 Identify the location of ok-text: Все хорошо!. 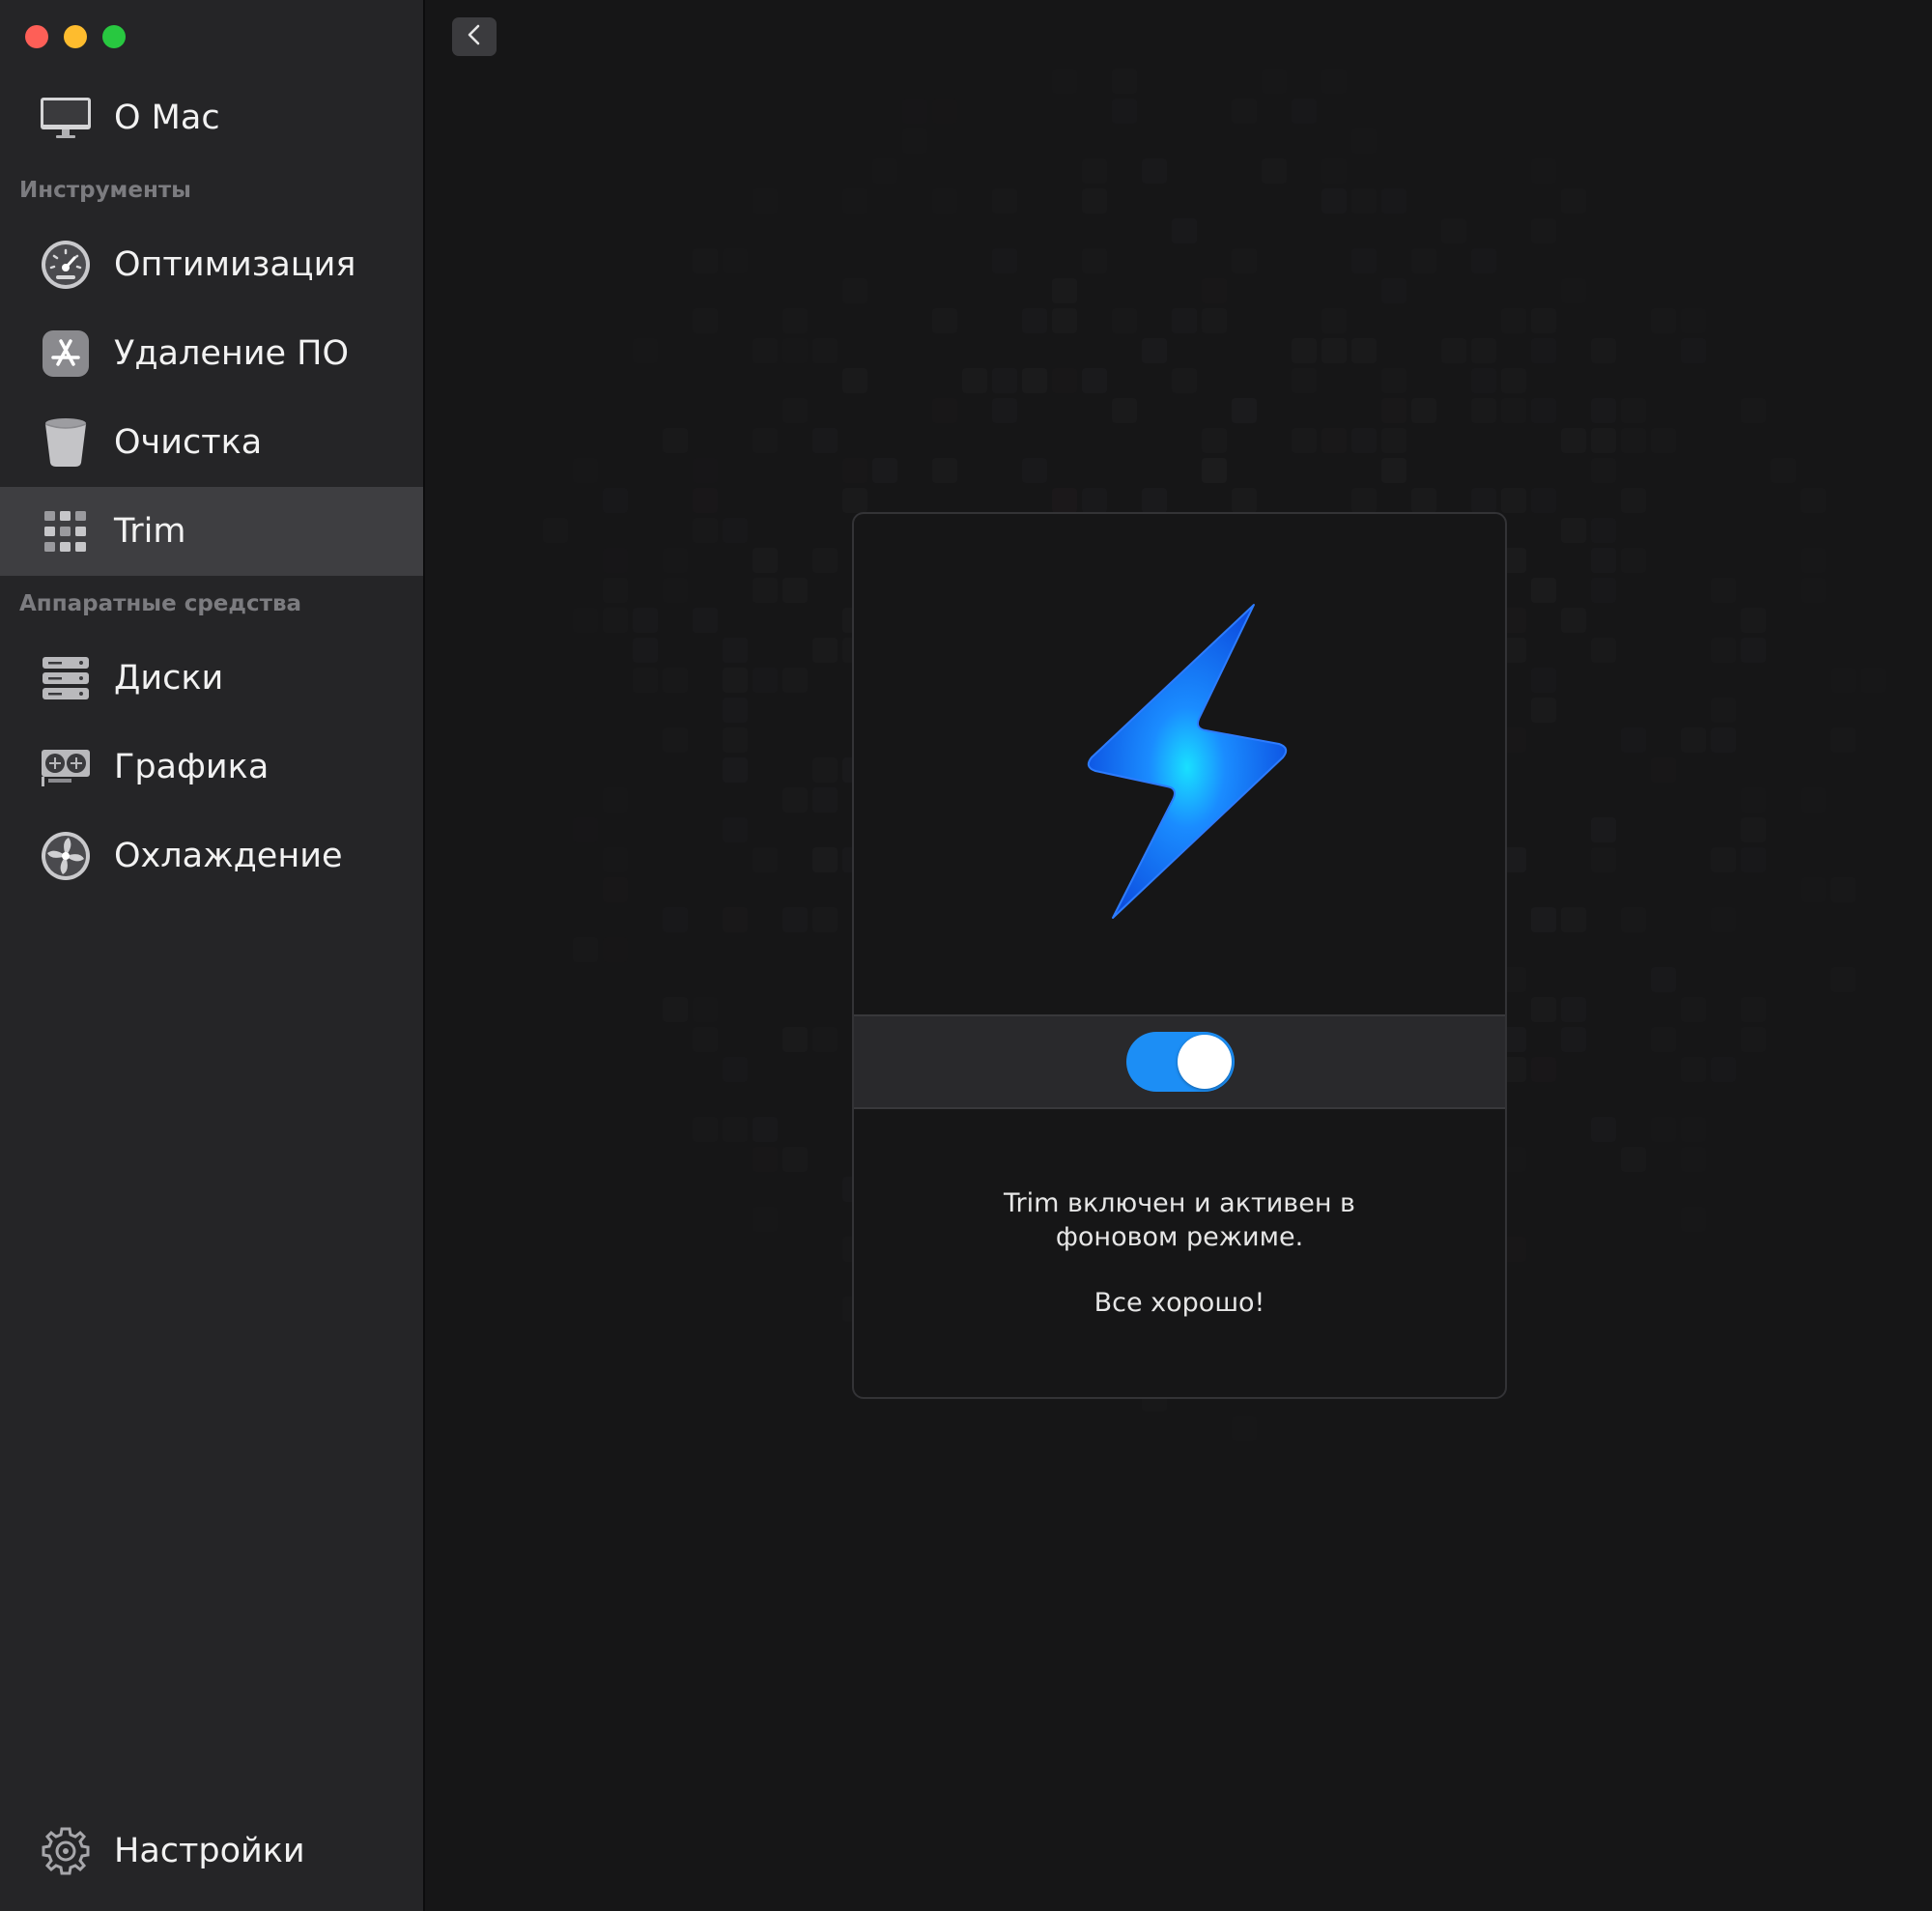
(1179, 1303).